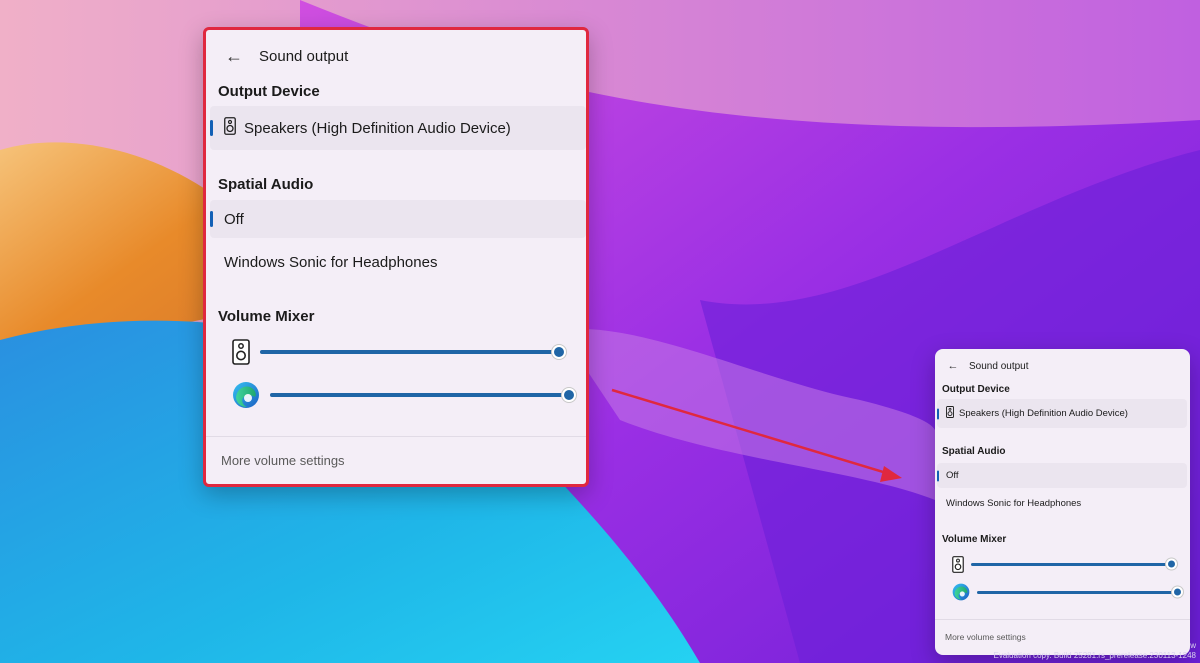 This screenshot has width=1200, height=663. What do you see at coordinates (396, 460) in the screenshot?
I see `more-volume-settings-link: More volume settings` at bounding box center [396, 460].